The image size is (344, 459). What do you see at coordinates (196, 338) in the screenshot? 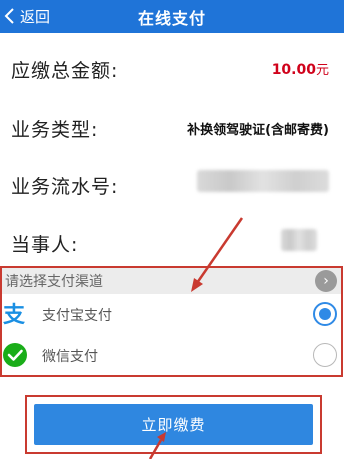
I see `annotation-arrows` at bounding box center [196, 338].